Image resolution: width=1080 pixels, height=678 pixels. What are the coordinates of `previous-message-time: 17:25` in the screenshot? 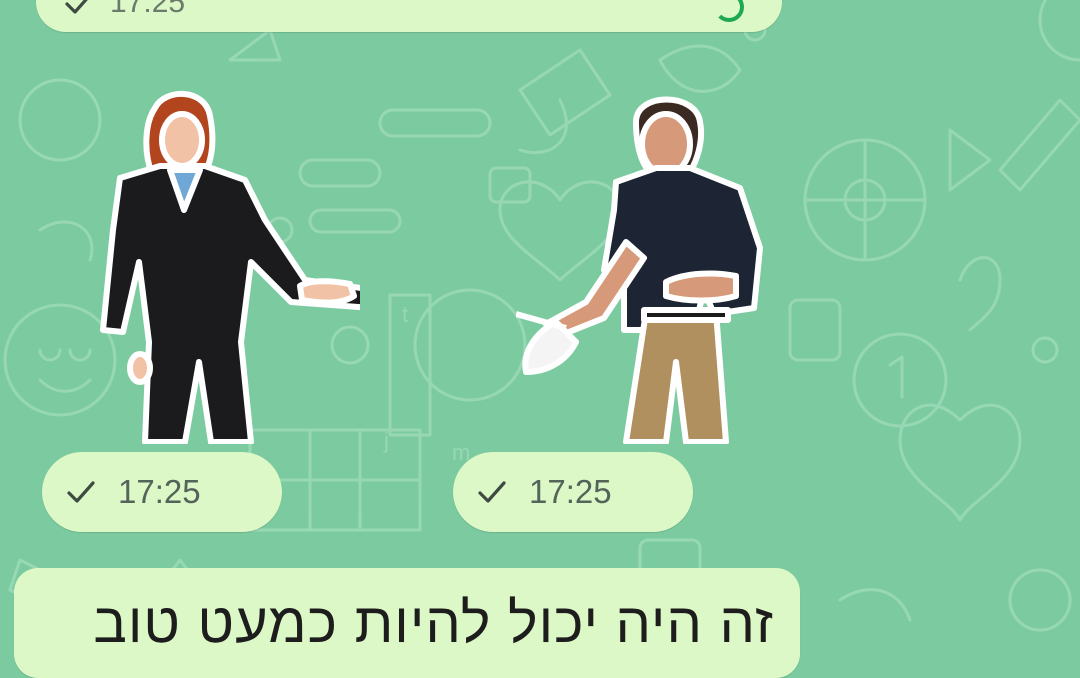 It's located at (148, 9).